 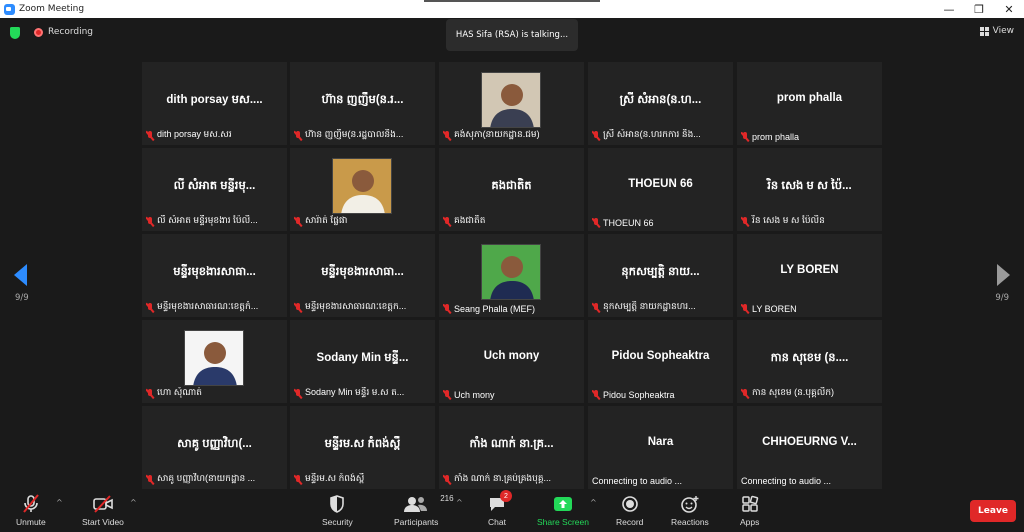 I want to click on participant-tile: សារ៉ាត់ ផ្លែផា, so click(x=362, y=189).